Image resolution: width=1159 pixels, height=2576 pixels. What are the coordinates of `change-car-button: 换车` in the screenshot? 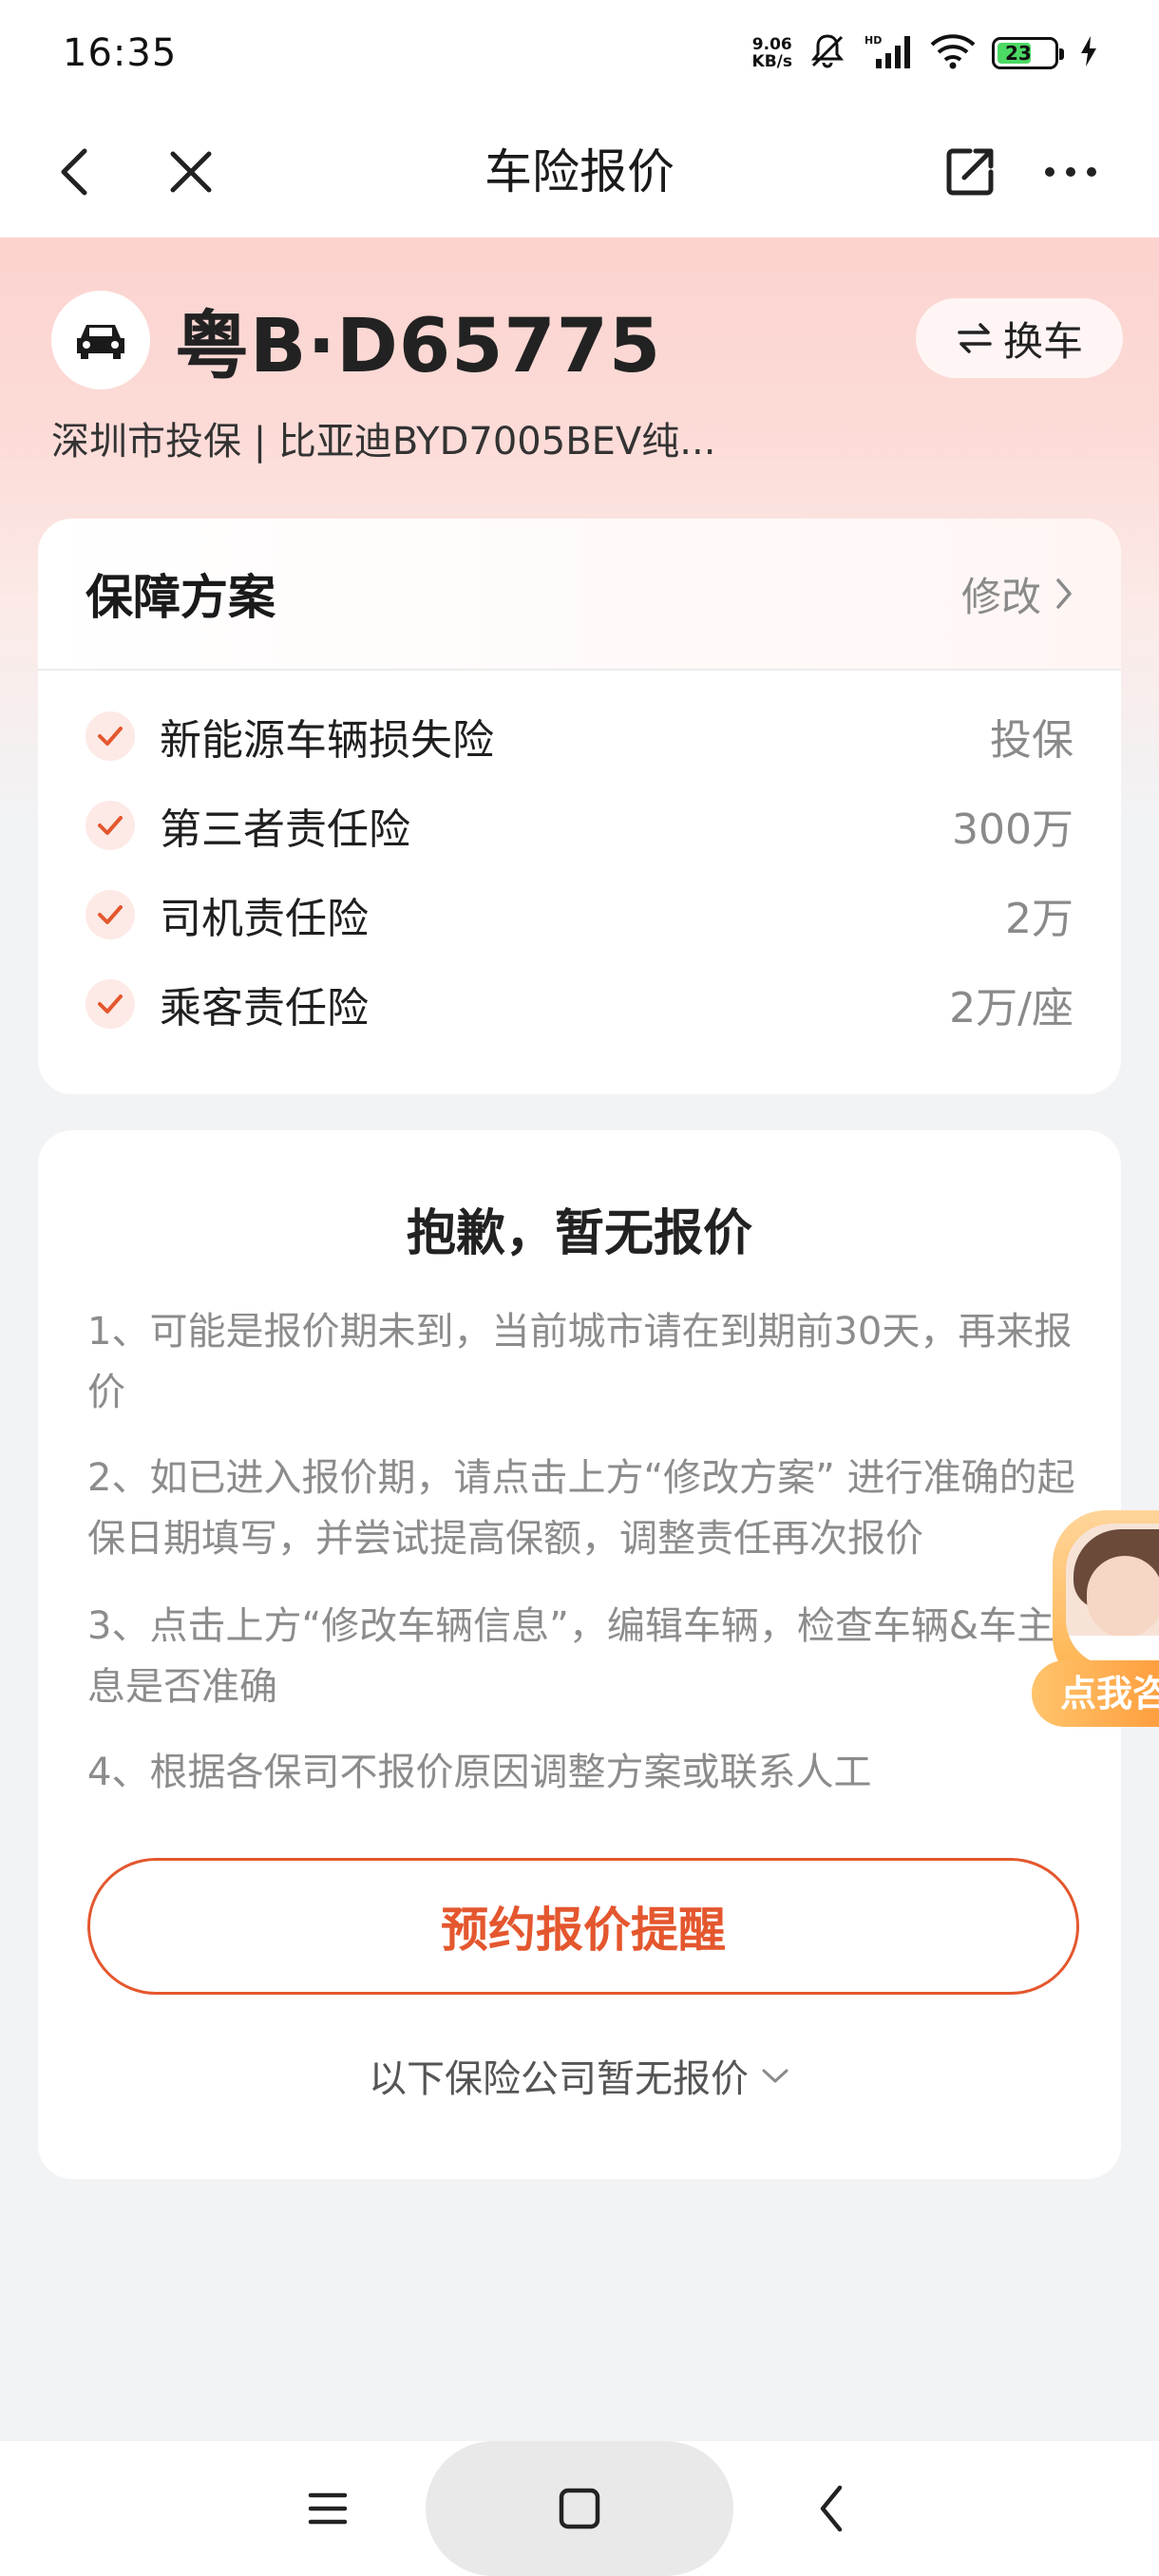 It's located at (1019, 338).